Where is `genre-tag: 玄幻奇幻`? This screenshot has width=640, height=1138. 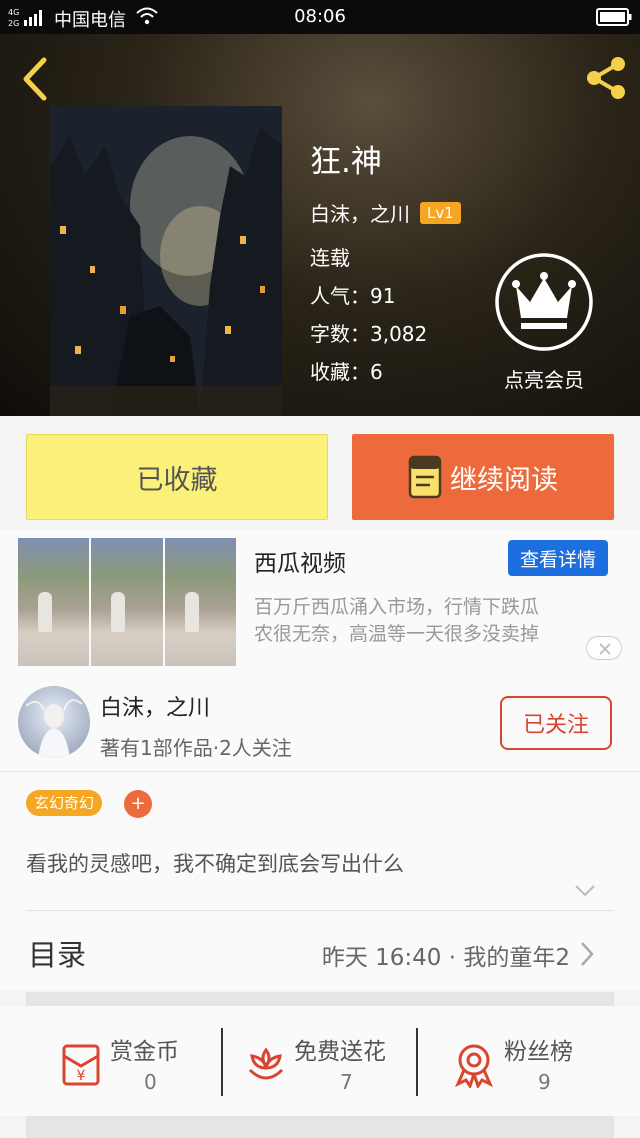 genre-tag: 玄幻奇幻 is located at coordinates (64, 803).